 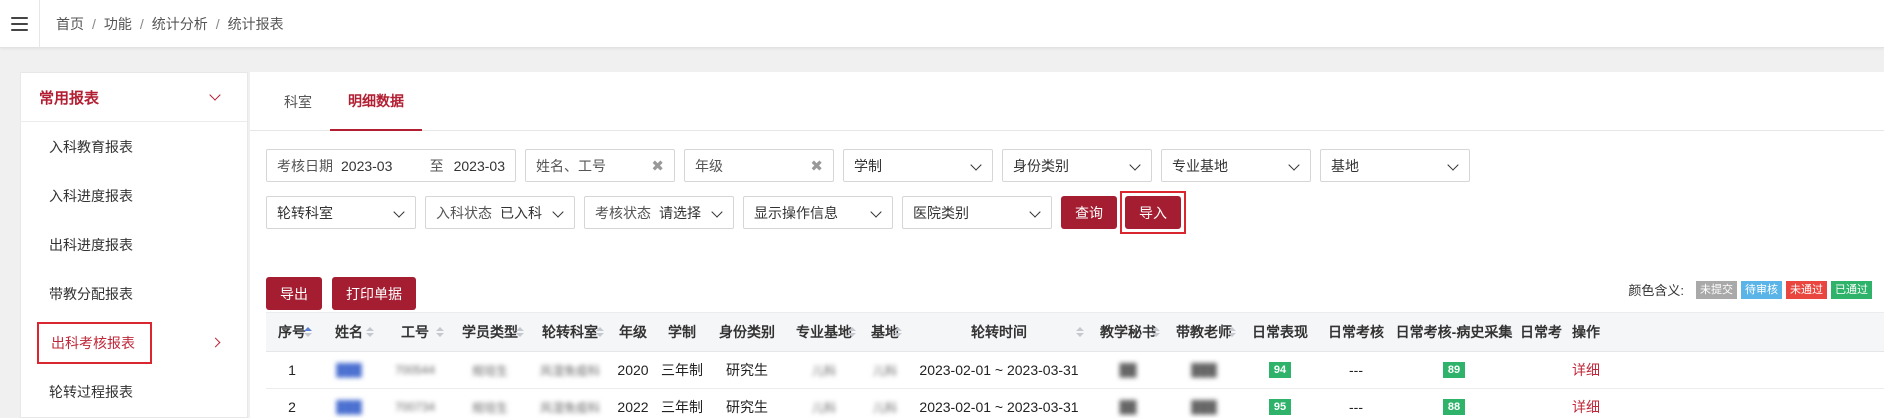 What do you see at coordinates (134, 391) in the screenshot?
I see `sidebar-item-rotation-process: 轮转过程报表` at bounding box center [134, 391].